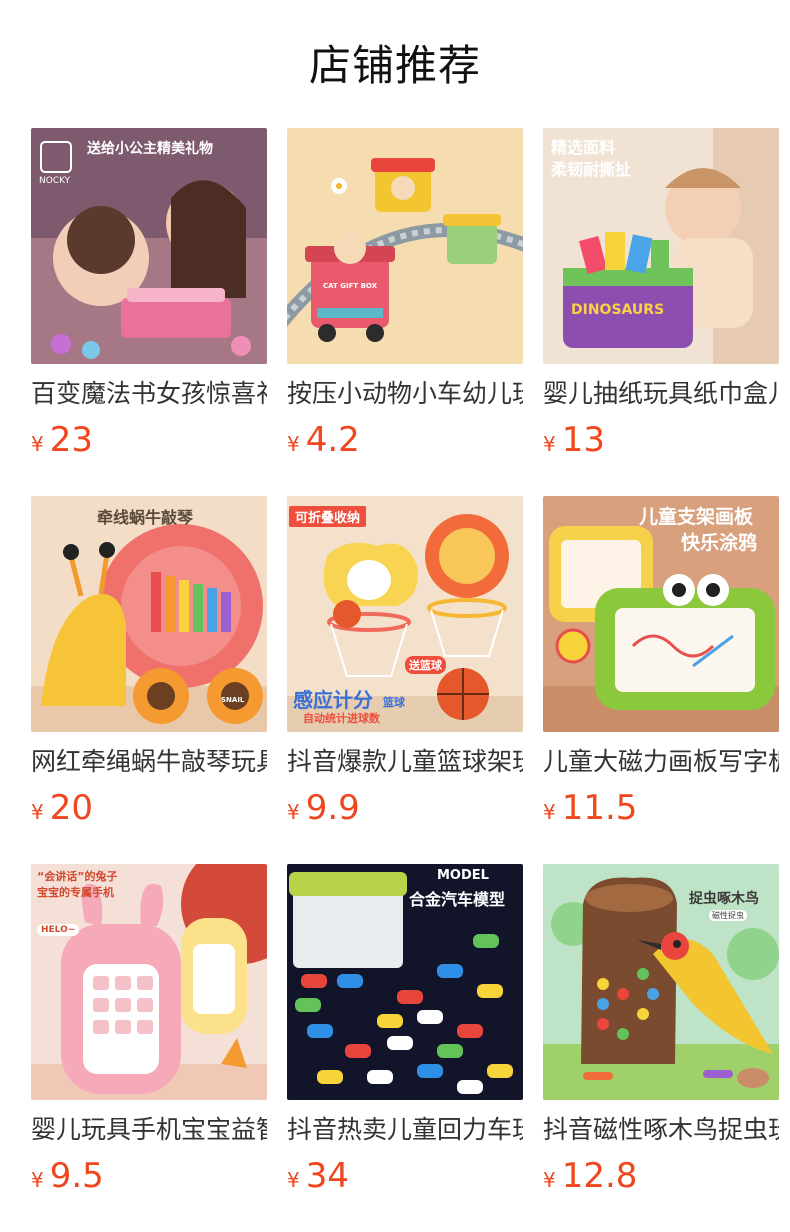  I want to click on product-image-caption: 自动统计进球数, so click(341, 718).